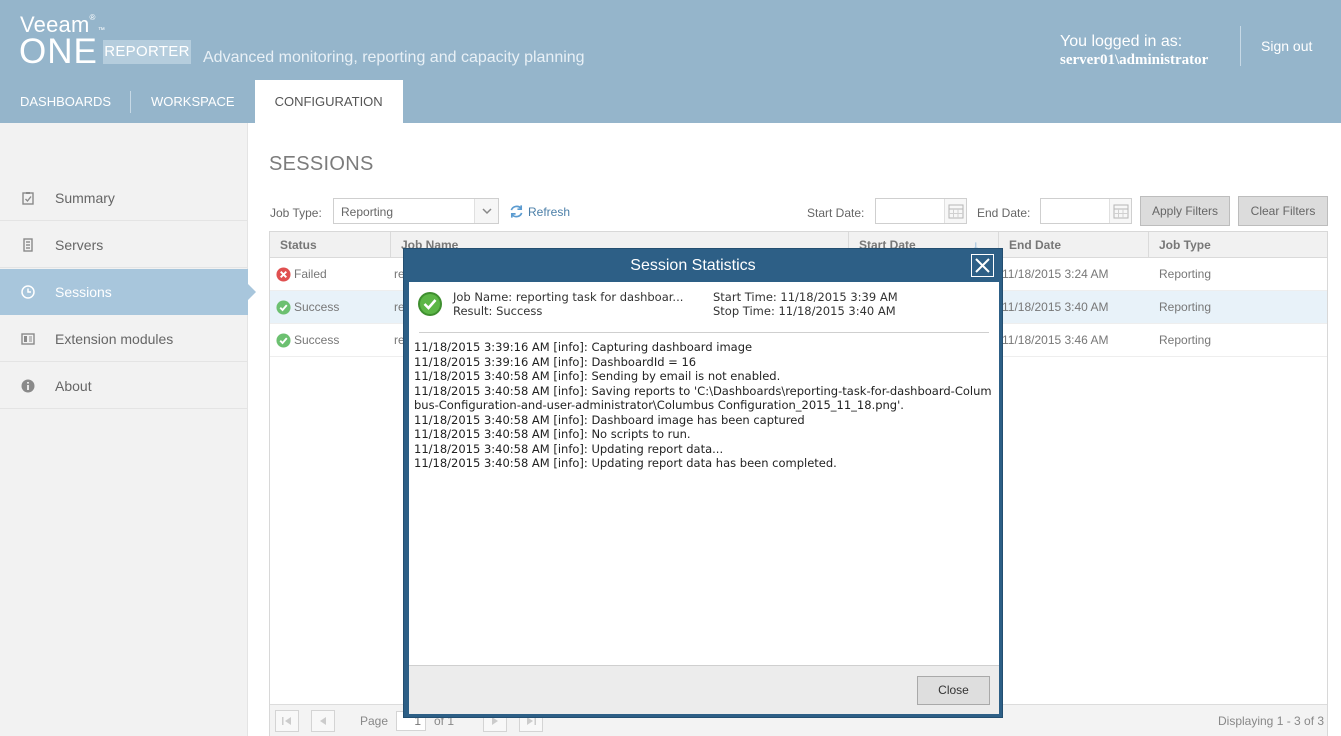 The width and height of the screenshot is (1341, 736). What do you see at coordinates (73, 386) in the screenshot?
I see `sidebar-item-label: About` at bounding box center [73, 386].